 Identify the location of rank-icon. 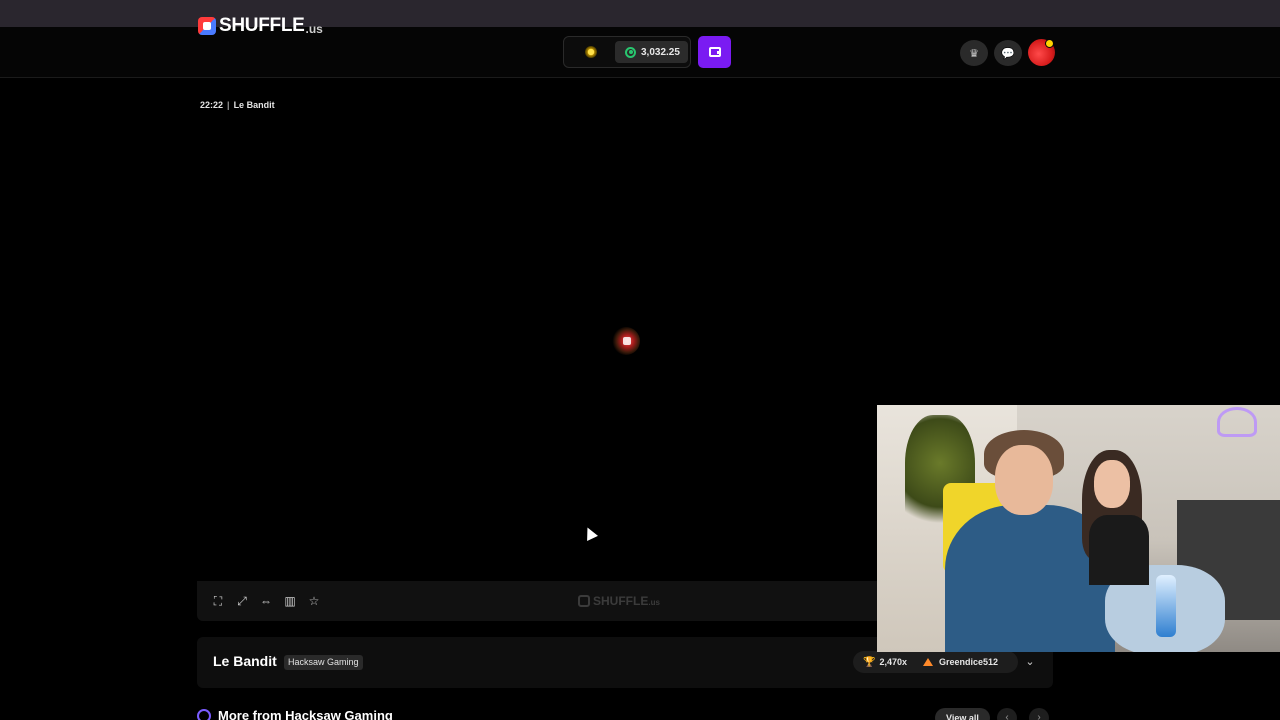
(927, 662).